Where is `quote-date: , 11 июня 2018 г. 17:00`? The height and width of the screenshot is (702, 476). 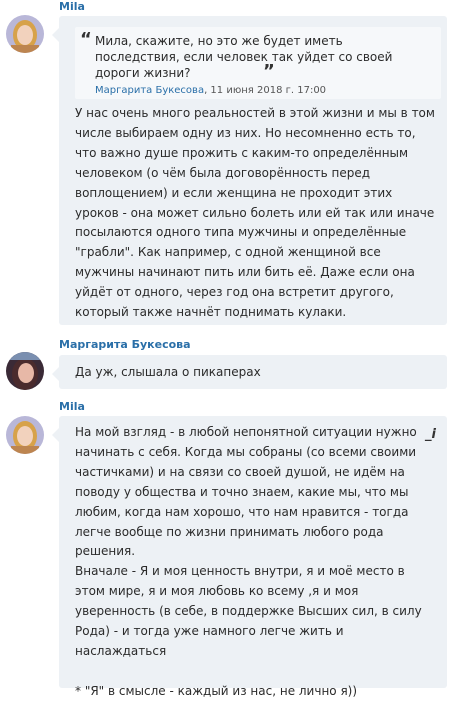 quote-date: , 11 июня 2018 г. 17:00 is located at coordinates (265, 90).